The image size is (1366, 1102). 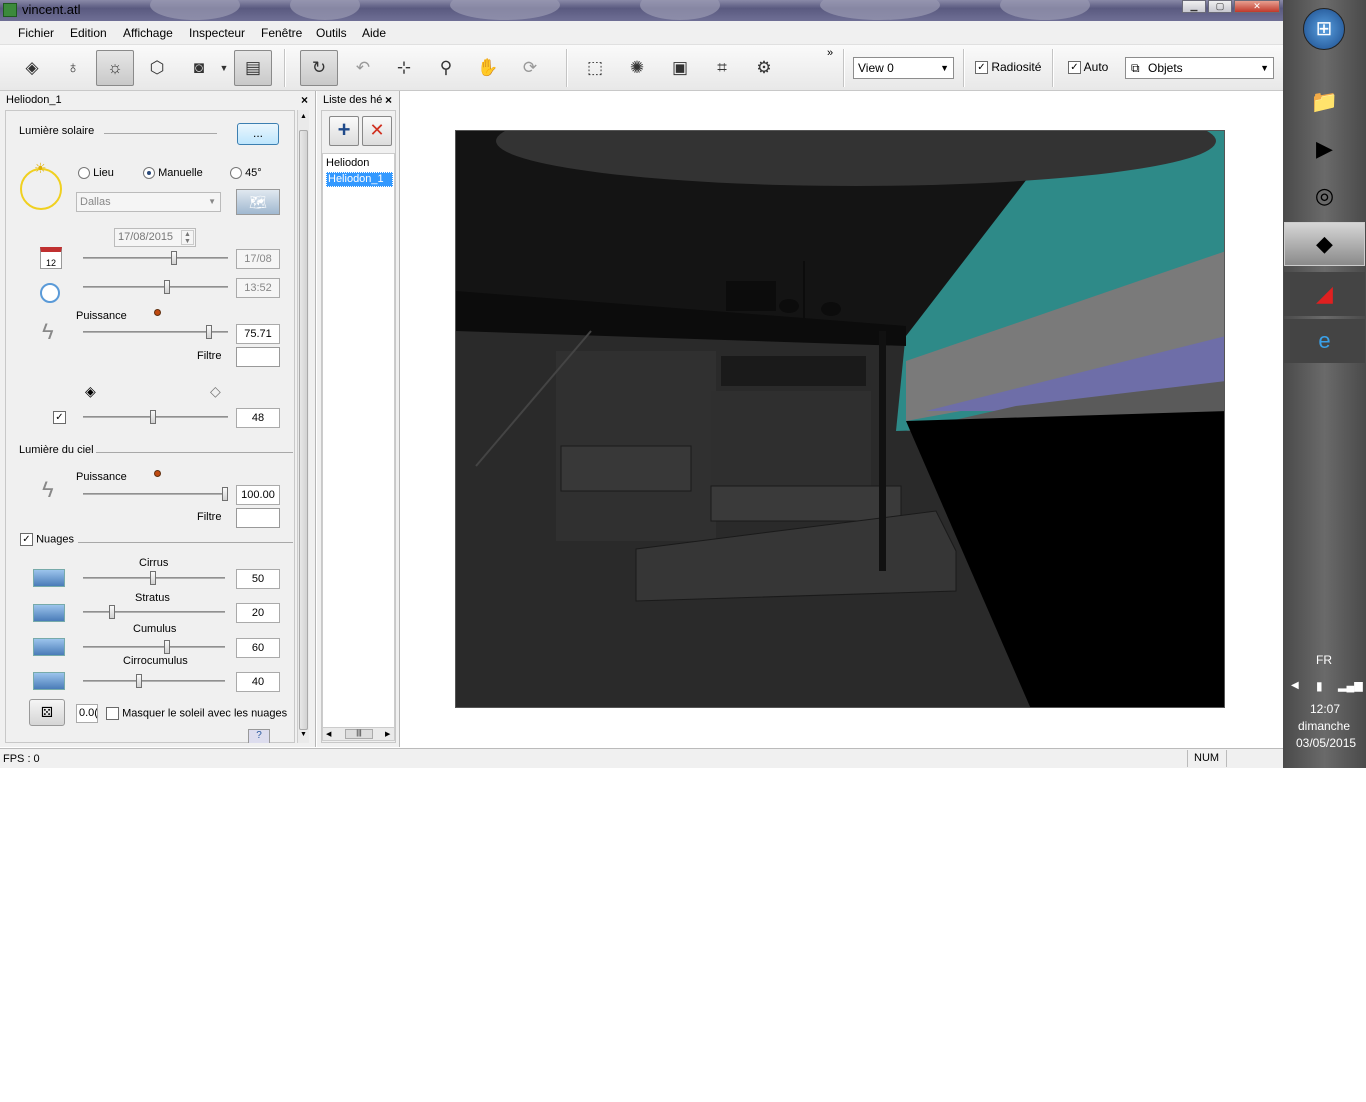 What do you see at coordinates (303, 116) in the screenshot?
I see `scroll-up-icon: ▲` at bounding box center [303, 116].